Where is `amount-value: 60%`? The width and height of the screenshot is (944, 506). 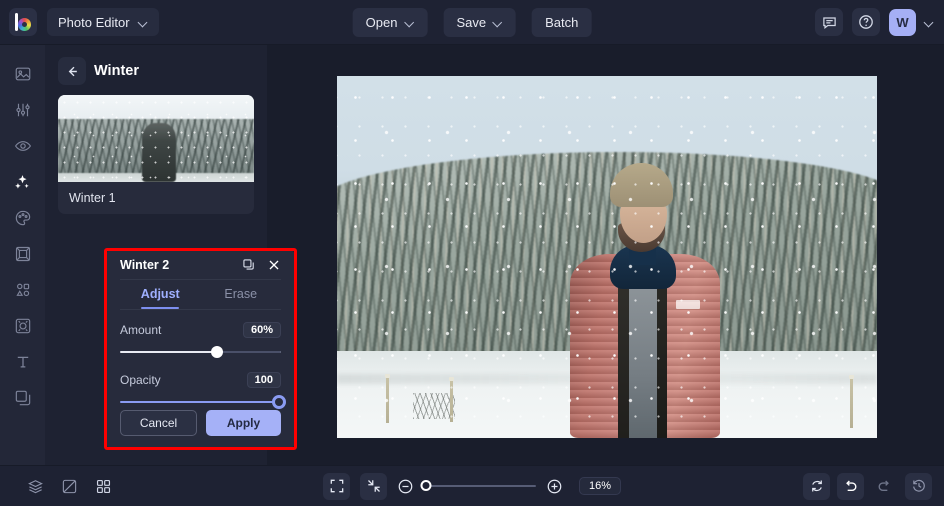
amount-value: 60% is located at coordinates (261, 330).